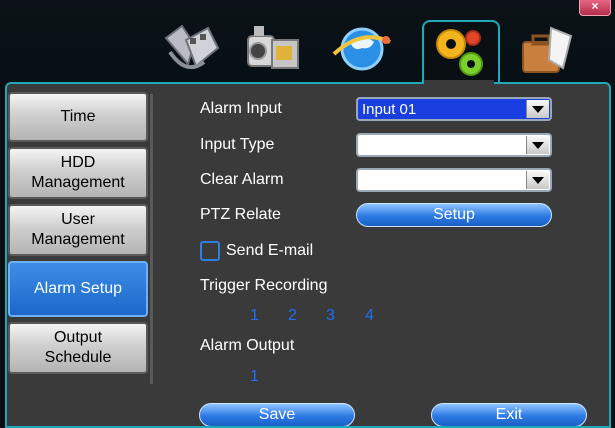 Image resolution: width=615 pixels, height=428 pixels. Describe the element at coordinates (241, 108) in the screenshot. I see `alarm-input-label: Alarm Input` at that location.